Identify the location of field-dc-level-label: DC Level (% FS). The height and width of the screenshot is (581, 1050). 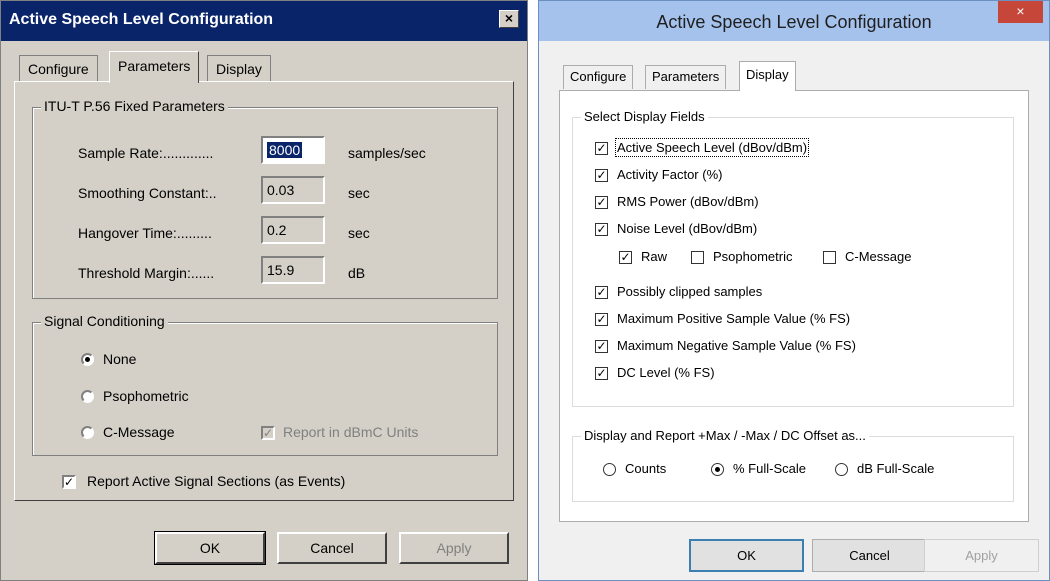
(666, 372).